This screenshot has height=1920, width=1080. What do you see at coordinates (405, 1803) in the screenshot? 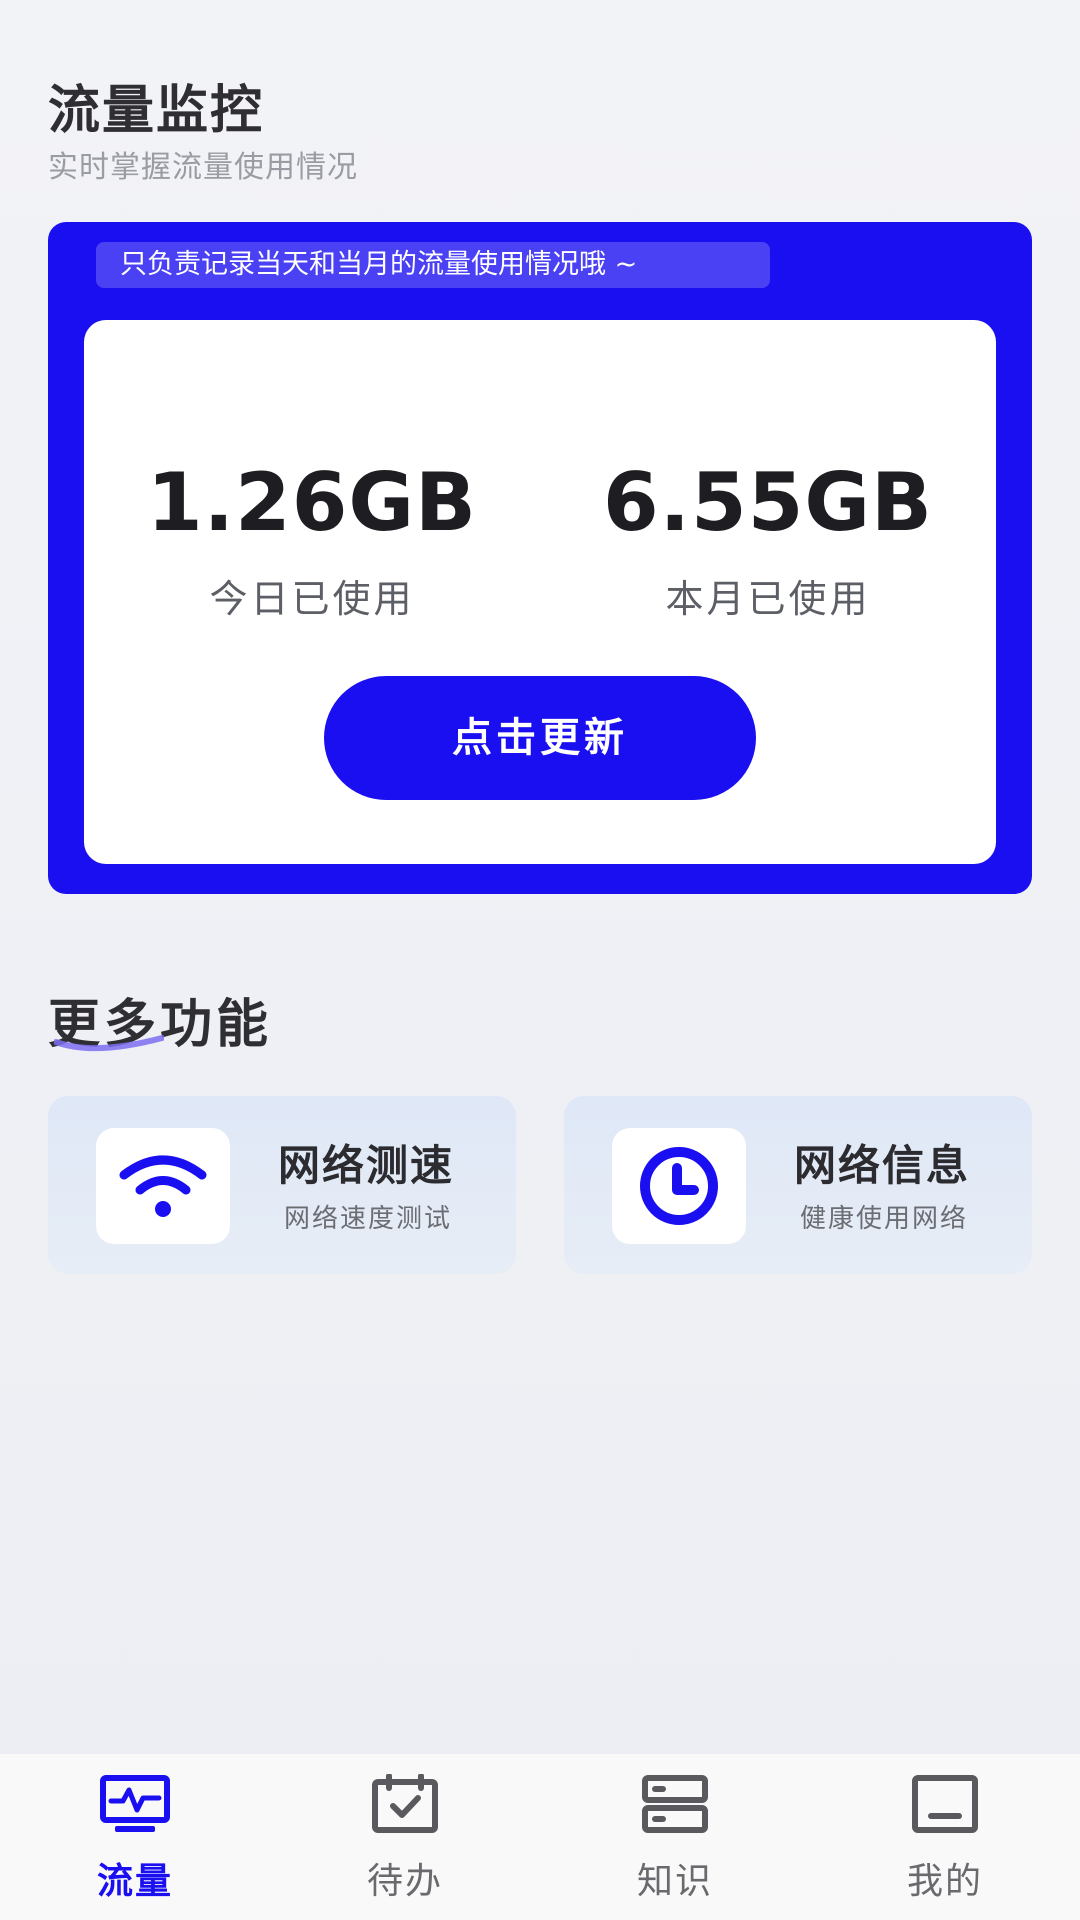
I see `calendar-check-icon` at bounding box center [405, 1803].